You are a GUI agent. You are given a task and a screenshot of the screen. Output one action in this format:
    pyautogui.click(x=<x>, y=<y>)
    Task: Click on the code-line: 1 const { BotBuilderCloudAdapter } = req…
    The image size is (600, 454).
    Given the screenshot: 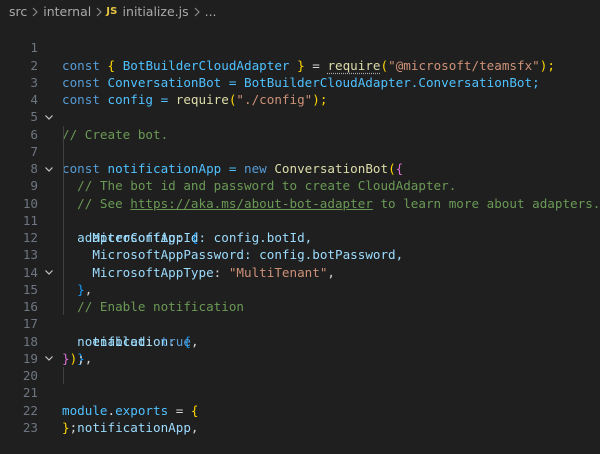 What is the action you would take?
    pyautogui.click(x=300, y=47)
    